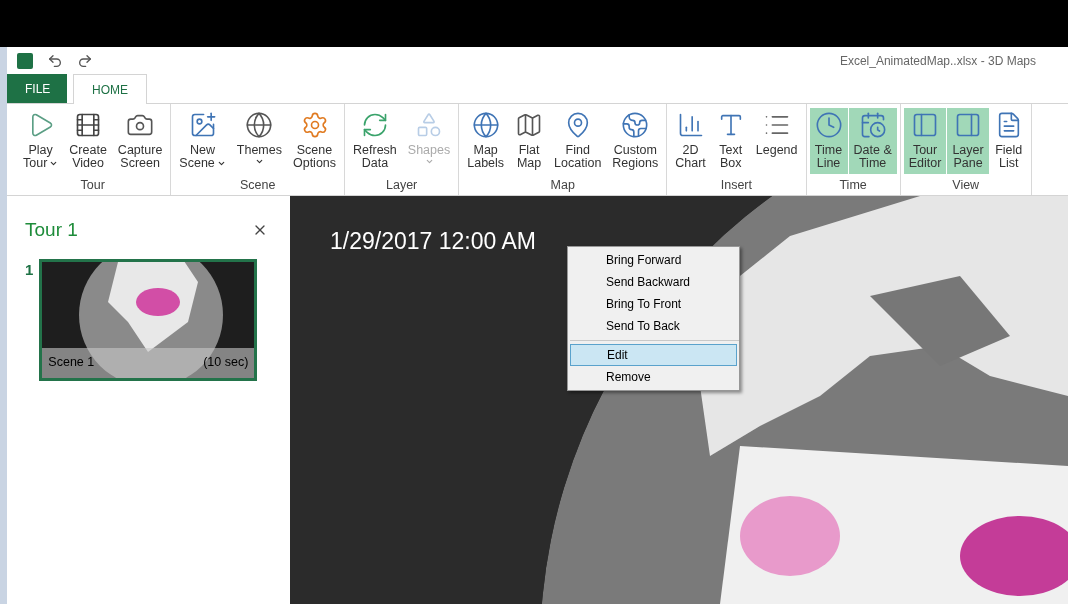  Describe the element at coordinates (776, 141) in the screenshot. I see `ribbon-button: Legend` at that location.